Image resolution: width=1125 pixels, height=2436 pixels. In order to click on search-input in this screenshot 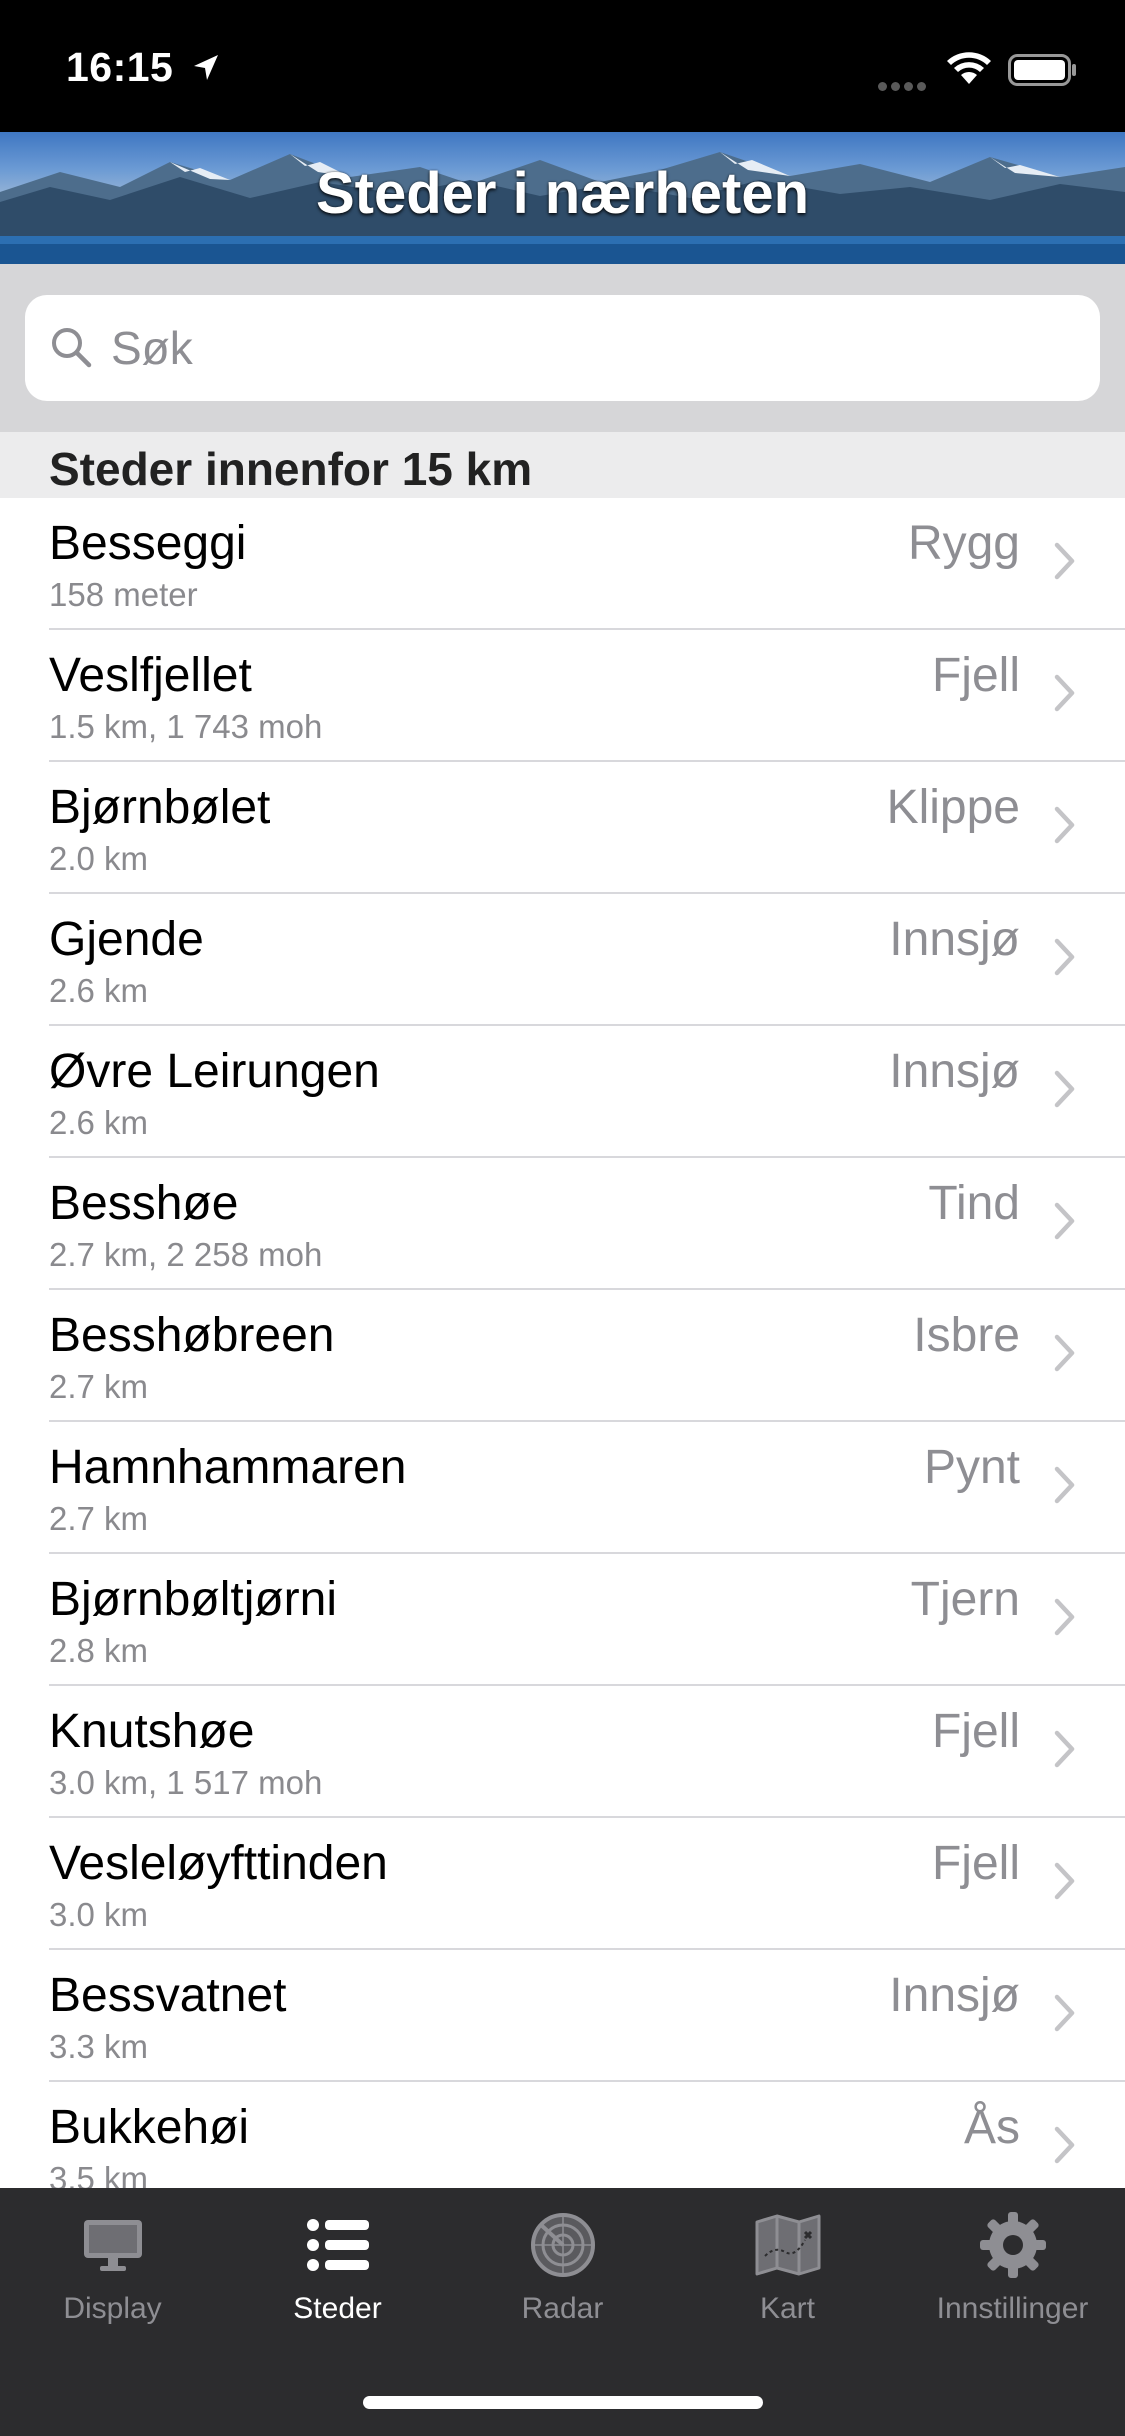, I will do `click(591, 348)`.